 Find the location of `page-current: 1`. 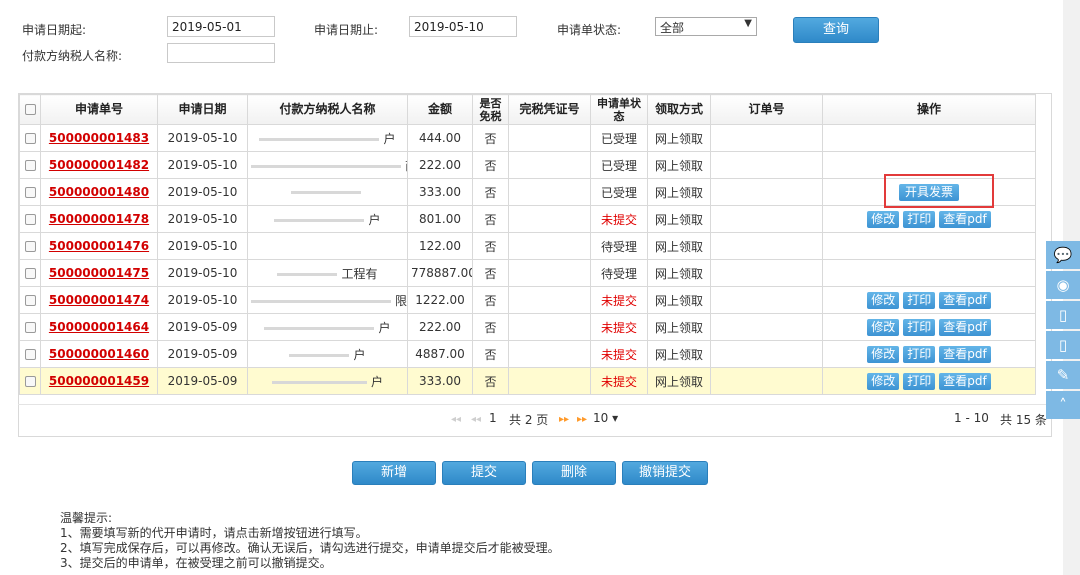

page-current: 1 is located at coordinates (493, 418).